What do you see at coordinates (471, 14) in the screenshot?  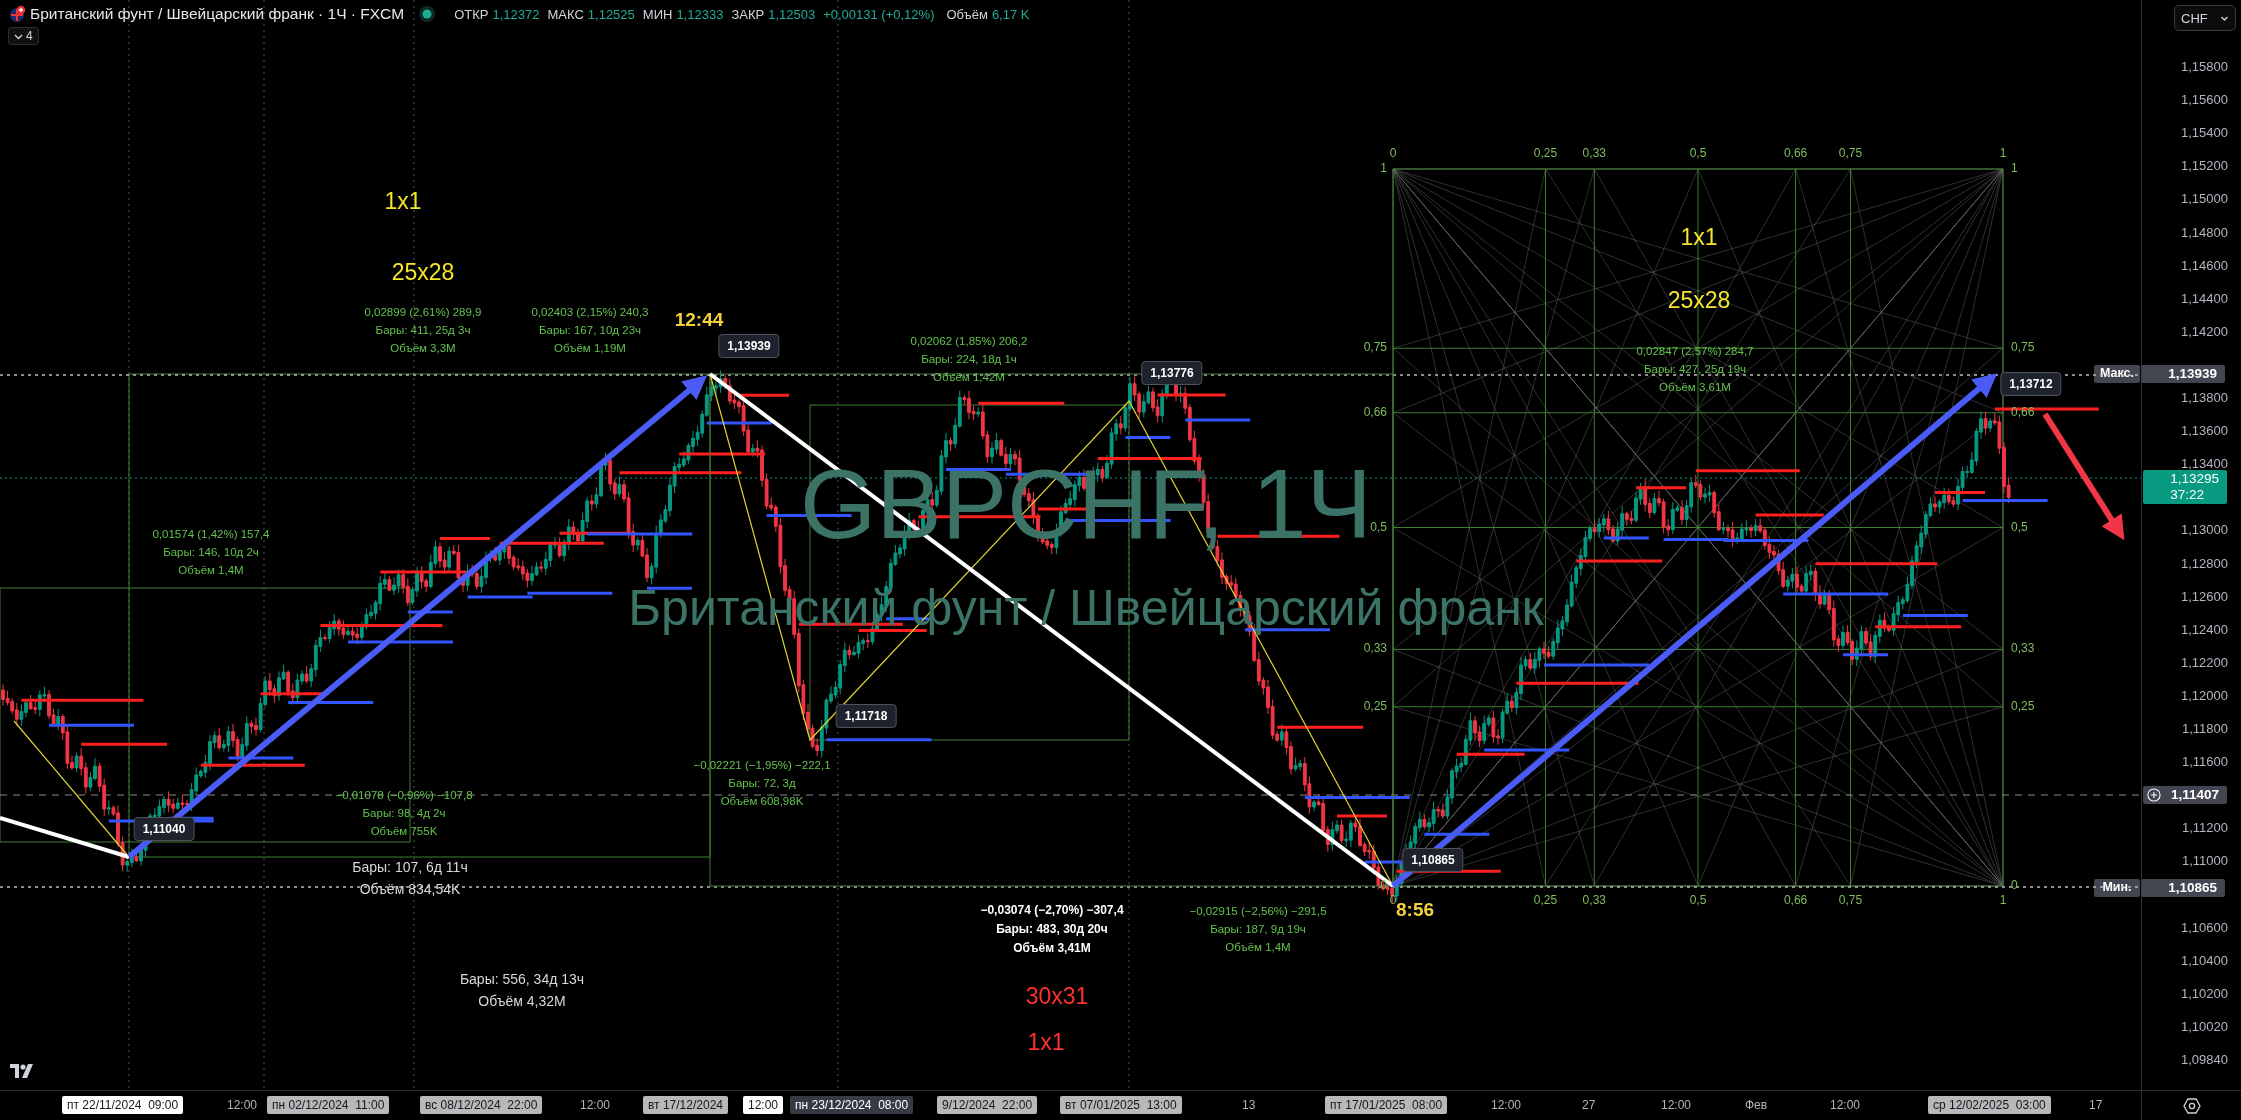 I see `ohlc-label: ОТКР` at bounding box center [471, 14].